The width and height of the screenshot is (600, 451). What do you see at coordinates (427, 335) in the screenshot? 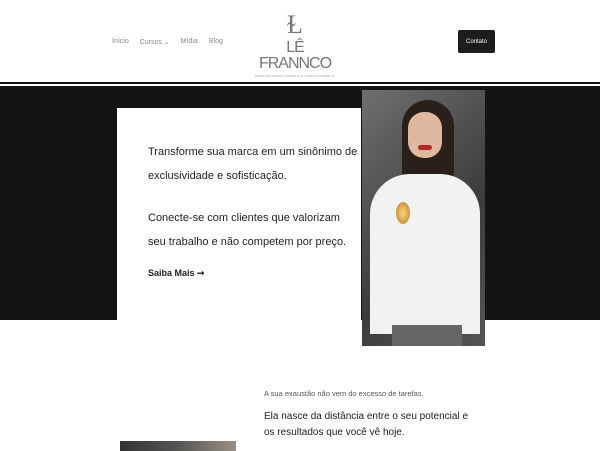
I see `photo-skirt` at bounding box center [427, 335].